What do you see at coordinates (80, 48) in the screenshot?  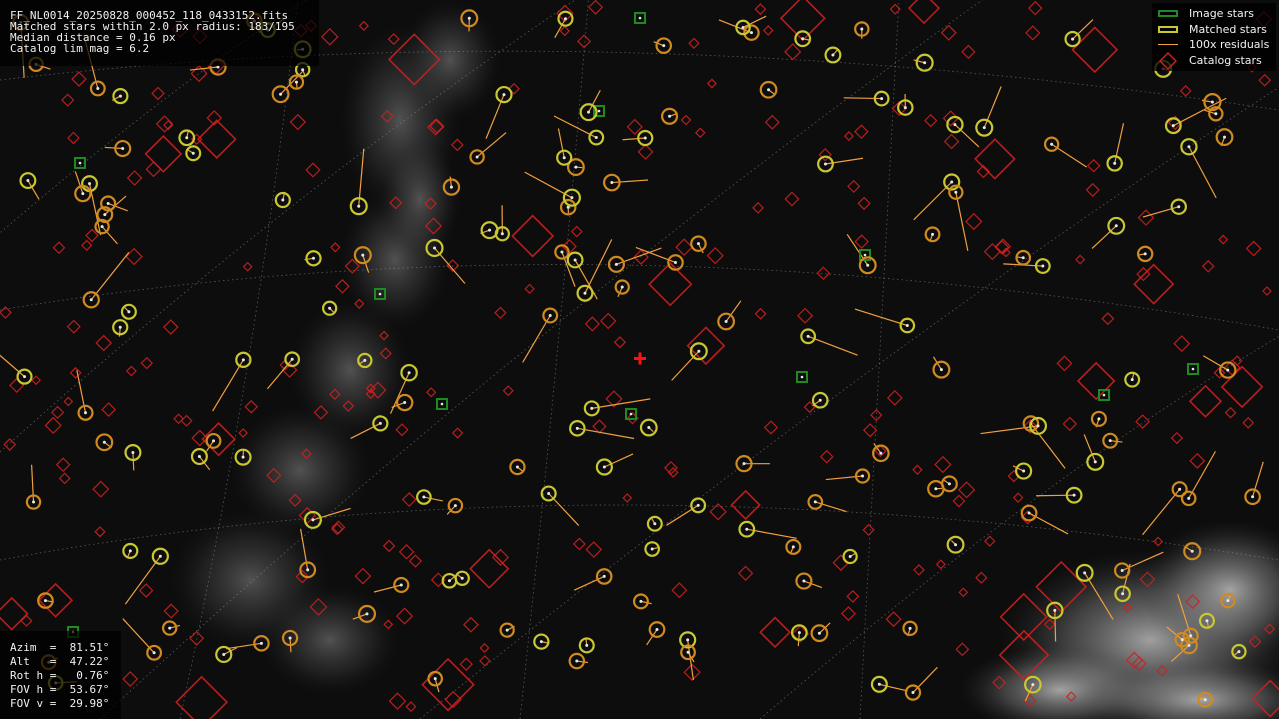 I see `catalog-limit-magnitude: Catalog lim mag = 6.2` at bounding box center [80, 48].